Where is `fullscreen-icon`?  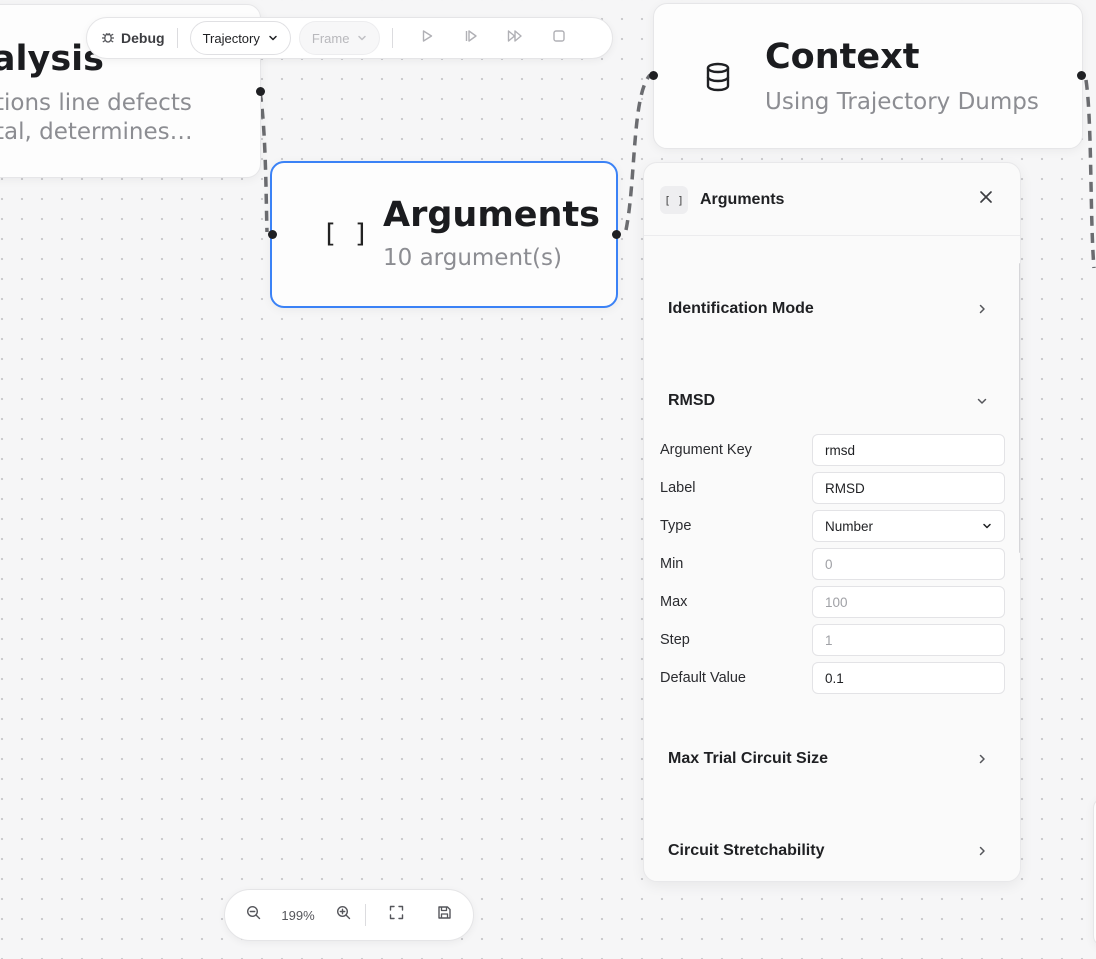 fullscreen-icon is located at coordinates (396, 915).